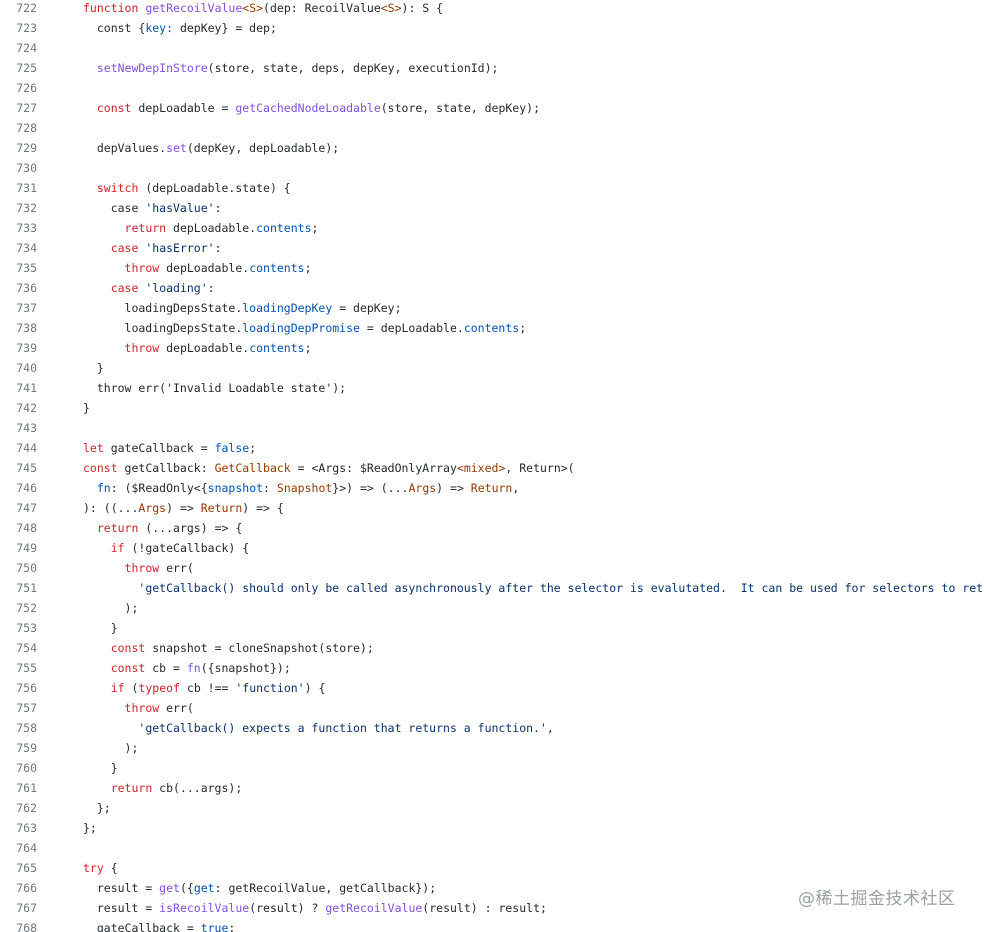 The height and width of the screenshot is (932, 984). I want to click on line-number: 755, so click(18, 668).